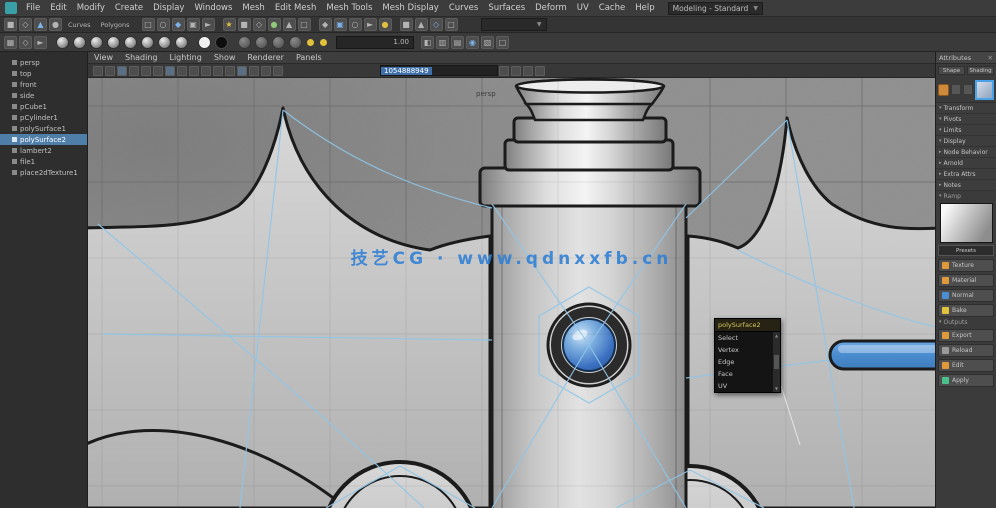 Image resolution: width=996 pixels, height=508 pixels. Describe the element at coordinates (323, 42) in the screenshot. I see `yellow-dot-icon` at that location.